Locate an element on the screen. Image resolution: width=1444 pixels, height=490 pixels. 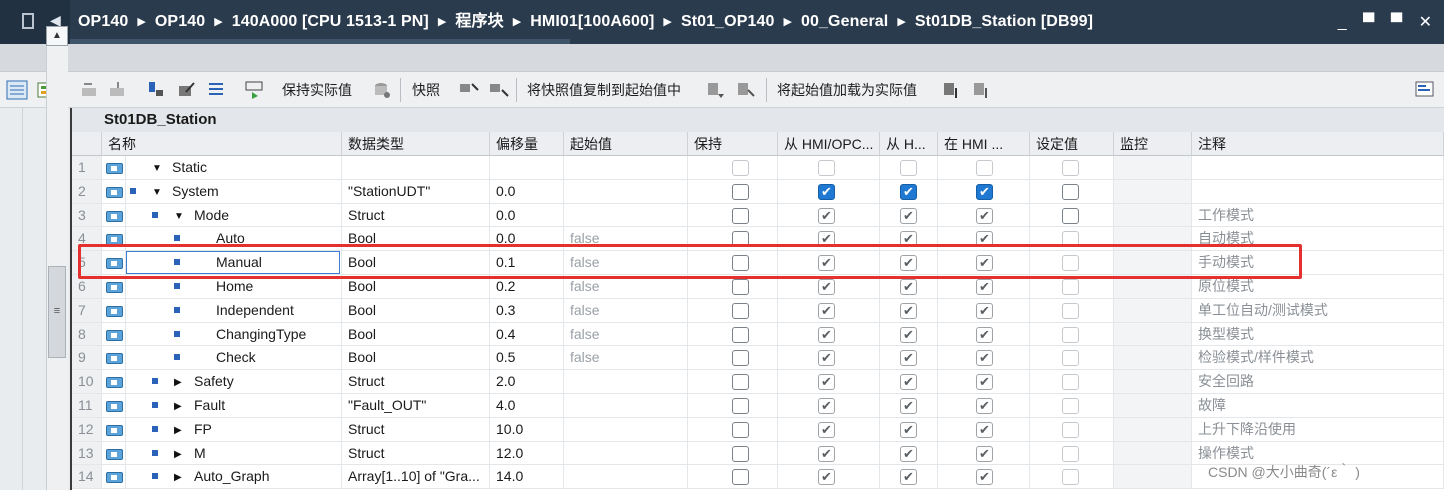
window-controls: _ ▀ ▀ ✕ is located at coordinates (1388, 22).